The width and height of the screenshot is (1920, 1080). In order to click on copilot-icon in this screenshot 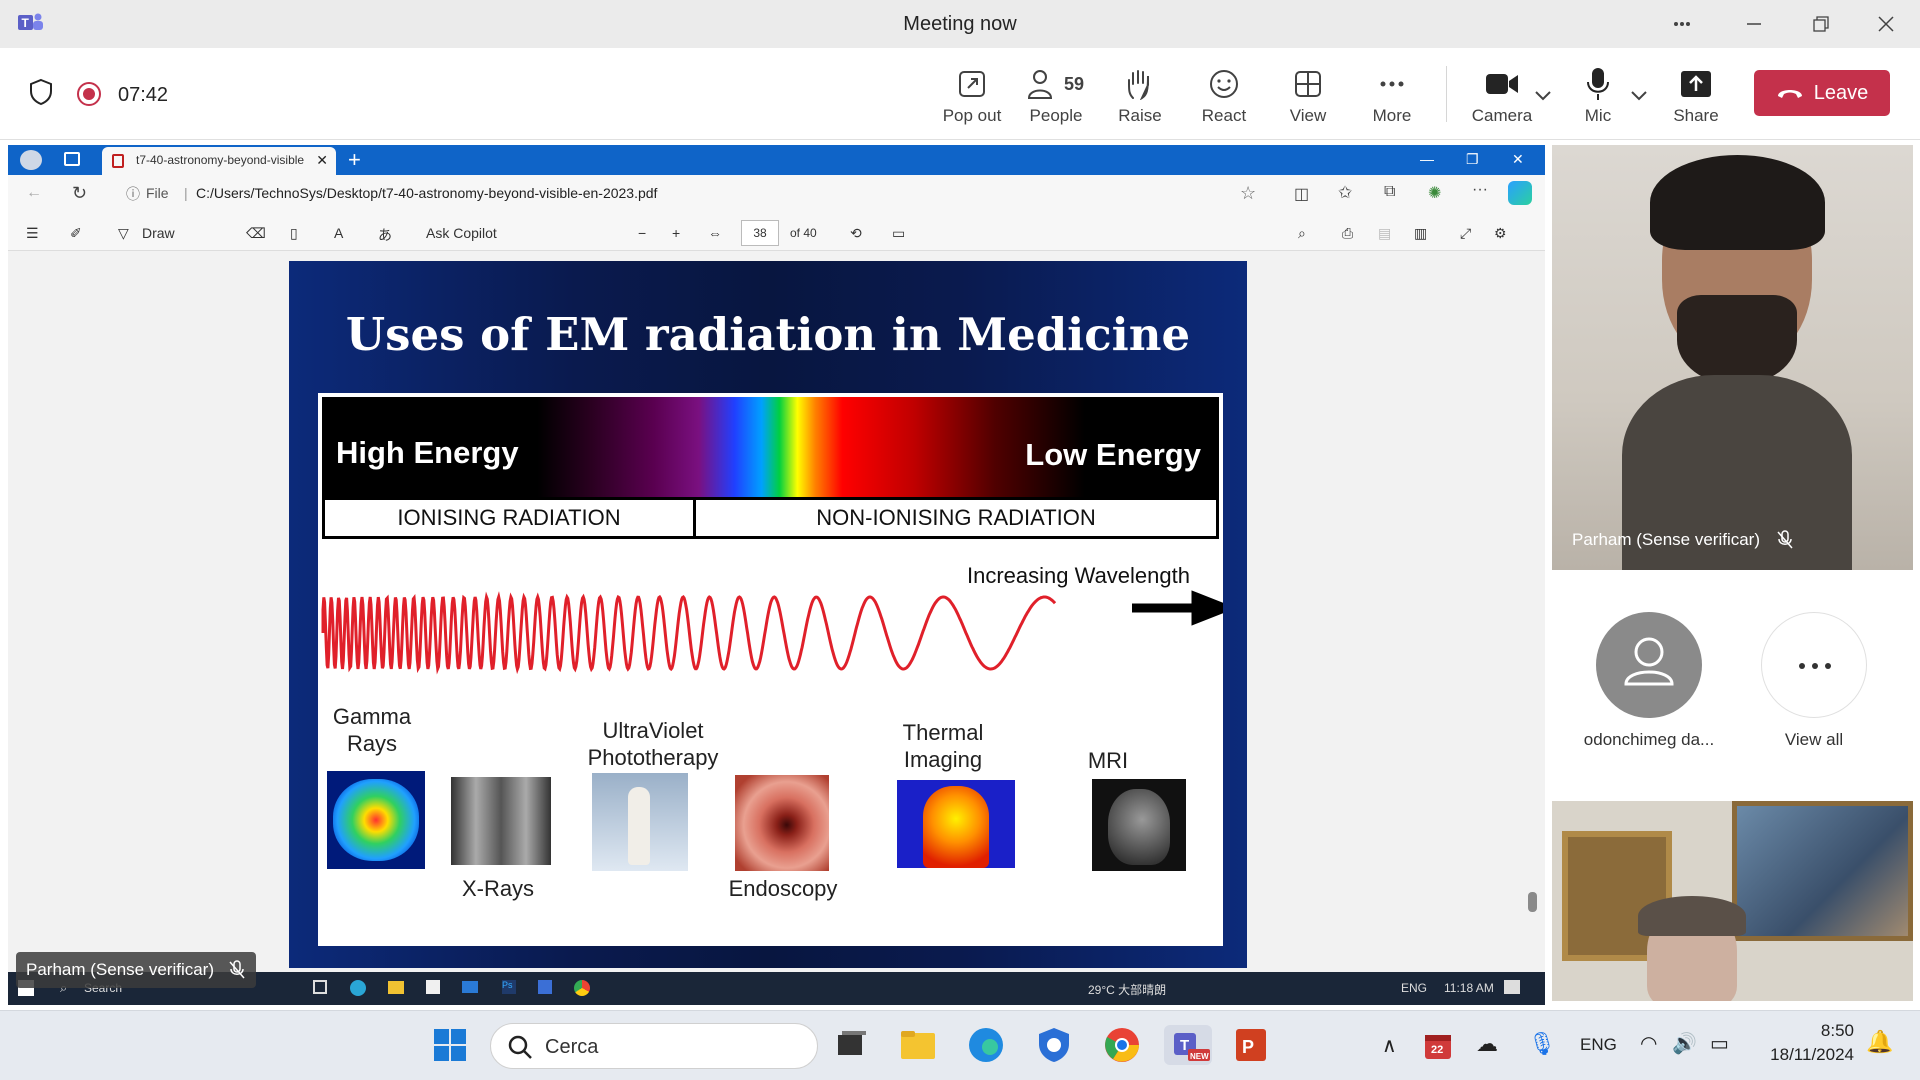, I will do `click(1520, 193)`.